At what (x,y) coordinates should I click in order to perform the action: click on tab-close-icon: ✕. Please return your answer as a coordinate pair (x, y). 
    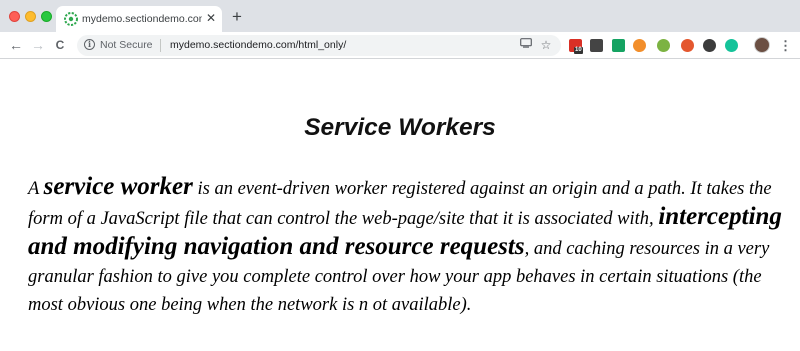
    Looking at the image, I should click on (211, 18).